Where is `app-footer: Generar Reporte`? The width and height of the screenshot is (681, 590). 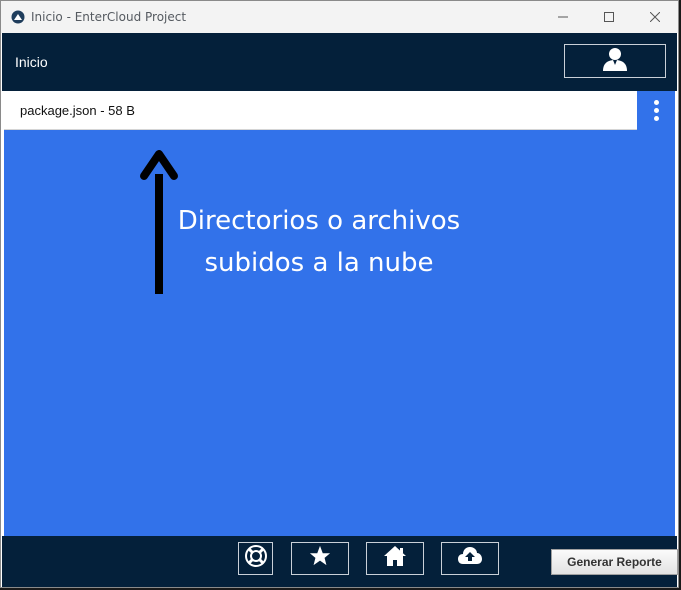
app-footer: Generar Reporte is located at coordinates (340, 561).